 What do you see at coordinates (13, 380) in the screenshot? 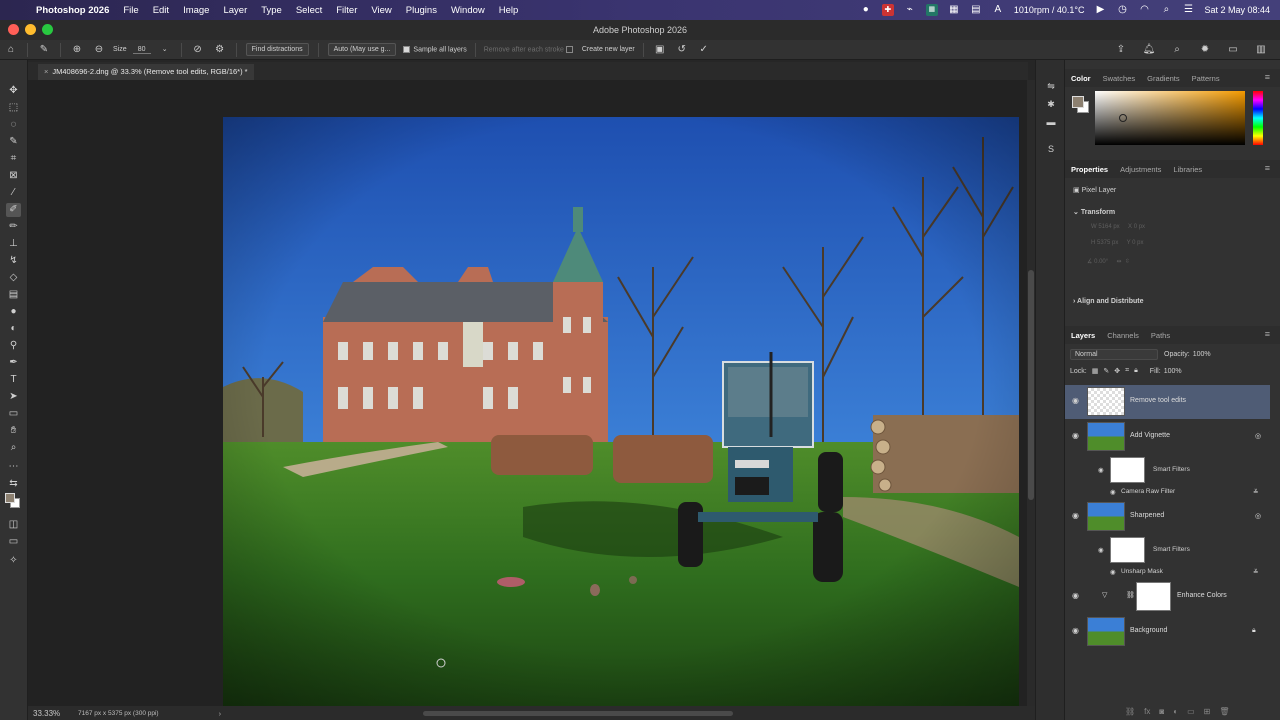
I see `type-tool-icon: T` at bounding box center [13, 380].